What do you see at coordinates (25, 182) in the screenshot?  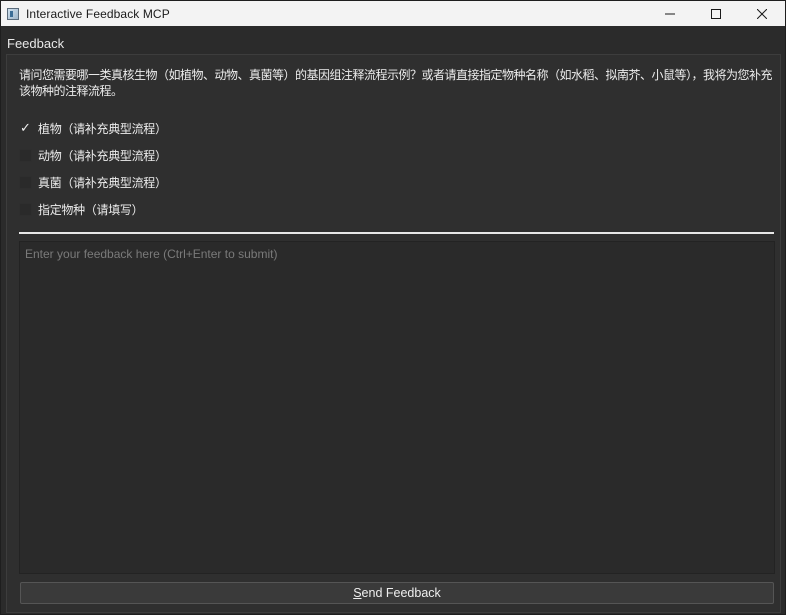 I see `checkbox-fungi` at bounding box center [25, 182].